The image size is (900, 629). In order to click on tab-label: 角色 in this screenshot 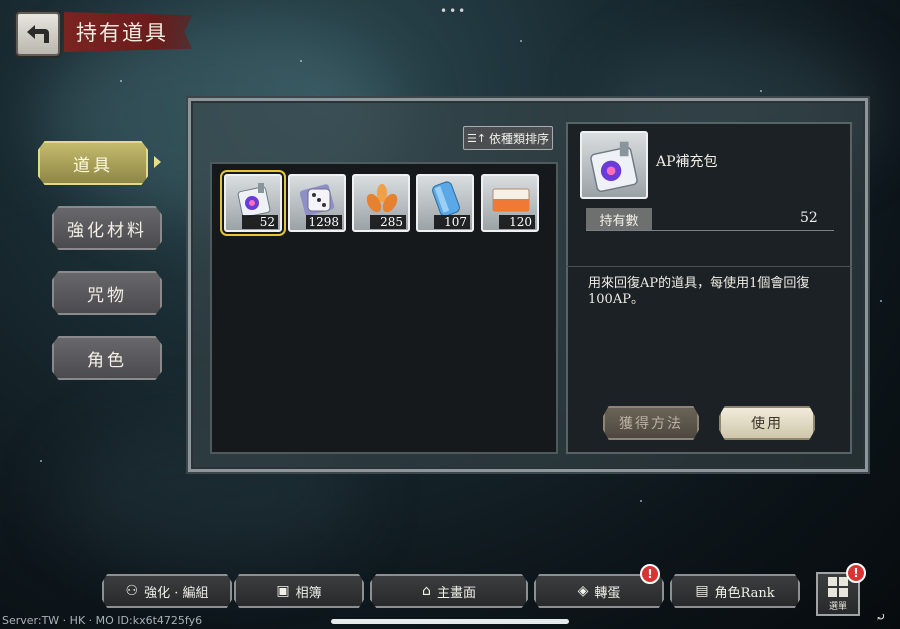, I will do `click(107, 360)`.